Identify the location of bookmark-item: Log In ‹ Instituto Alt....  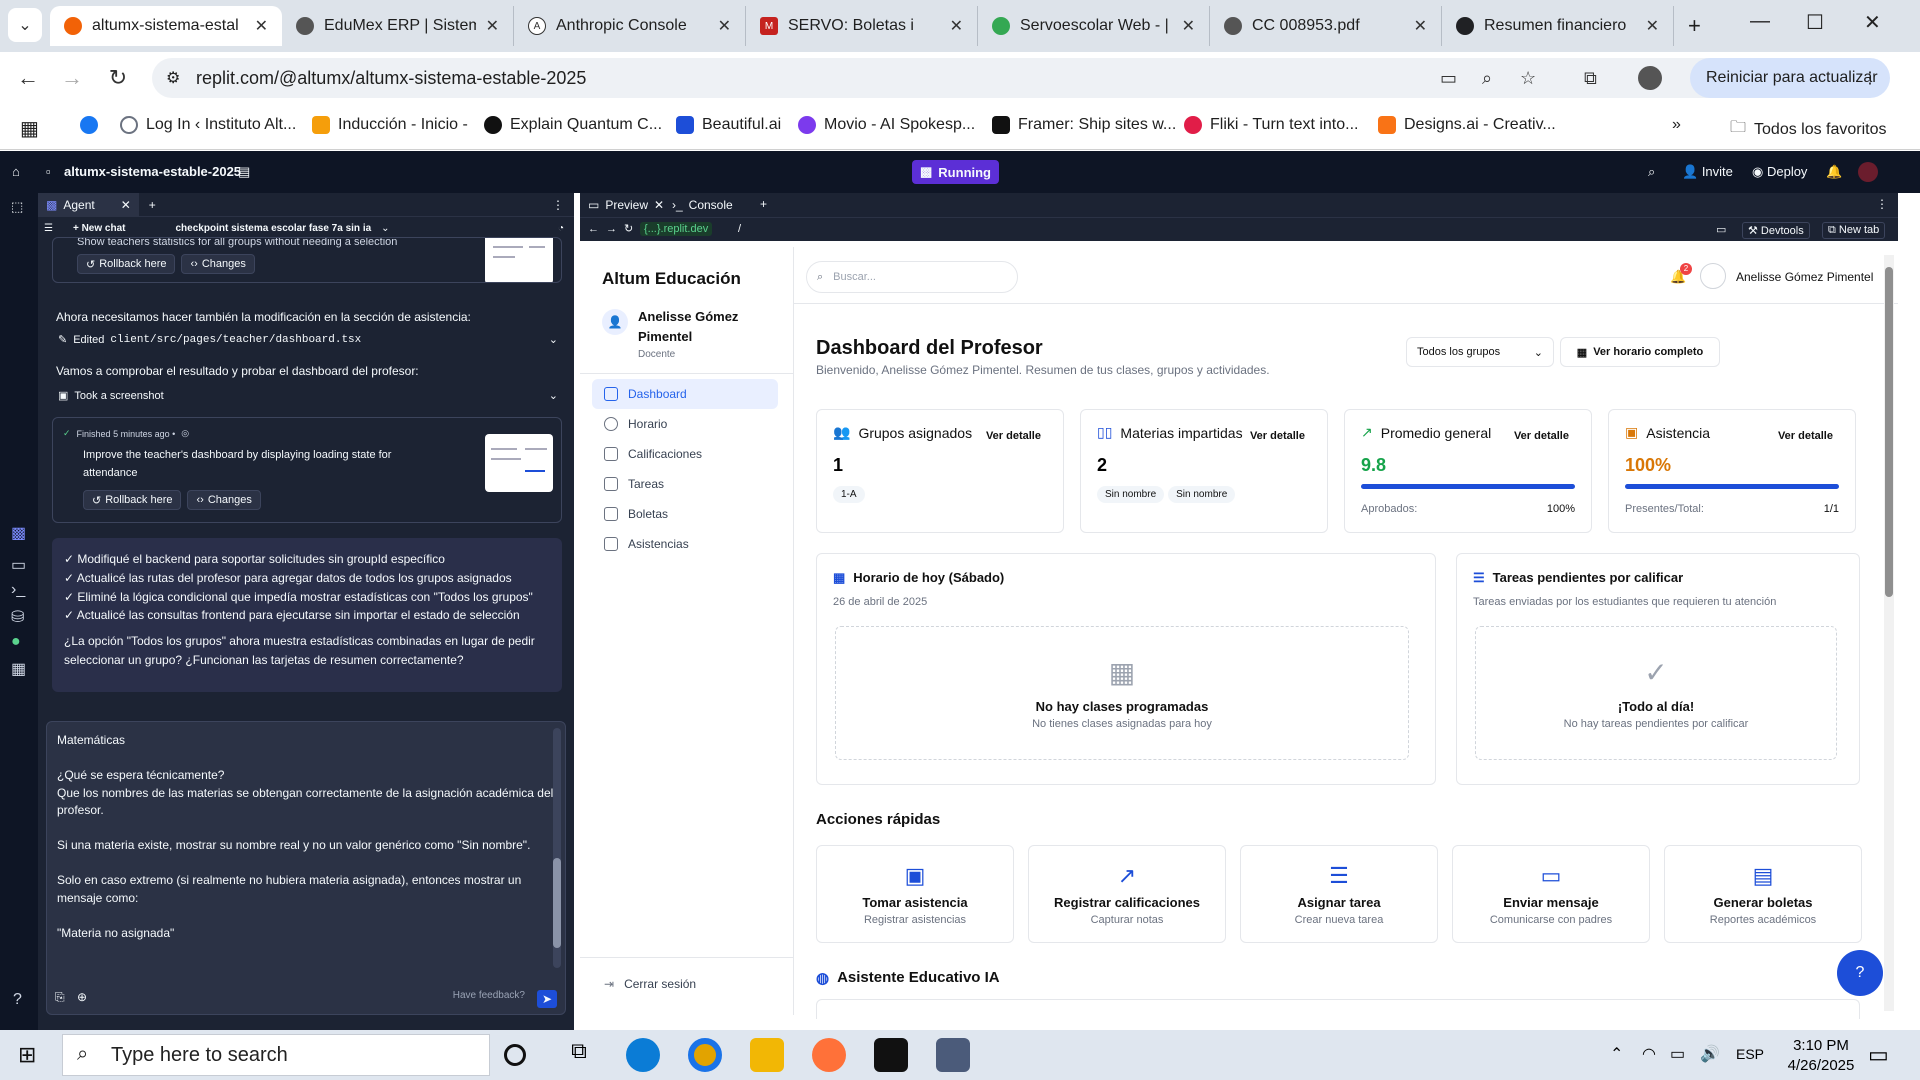
(208, 125).